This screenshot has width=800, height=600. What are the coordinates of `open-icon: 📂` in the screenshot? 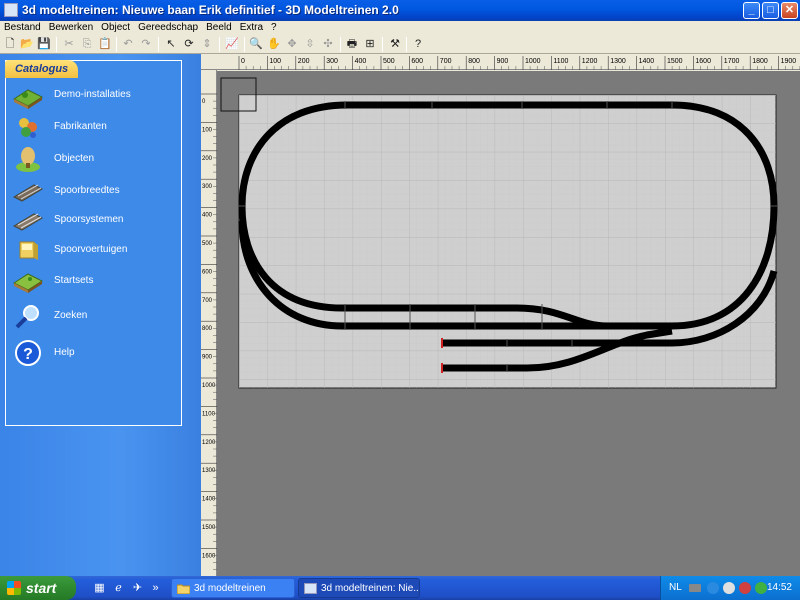 It's located at (27, 44).